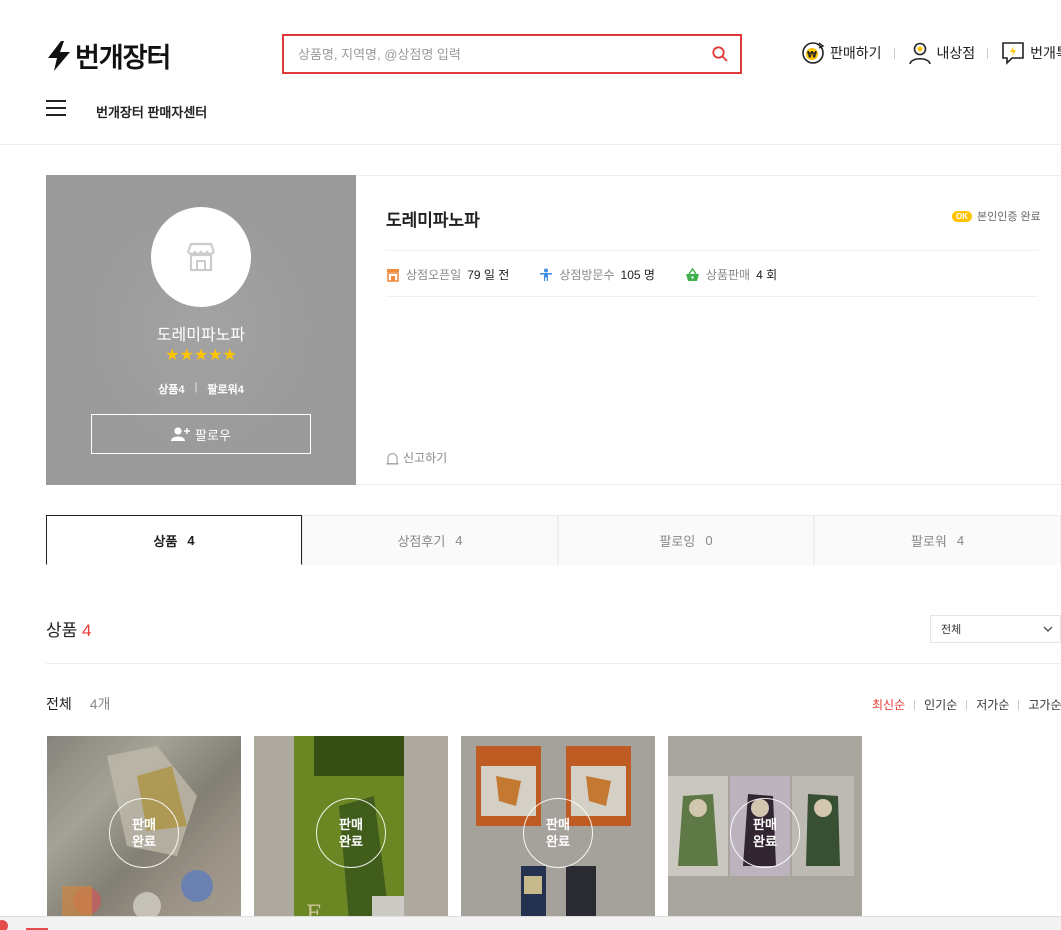 Image resolution: width=1061 pixels, height=930 pixels. I want to click on products-count: 4, so click(87, 630).